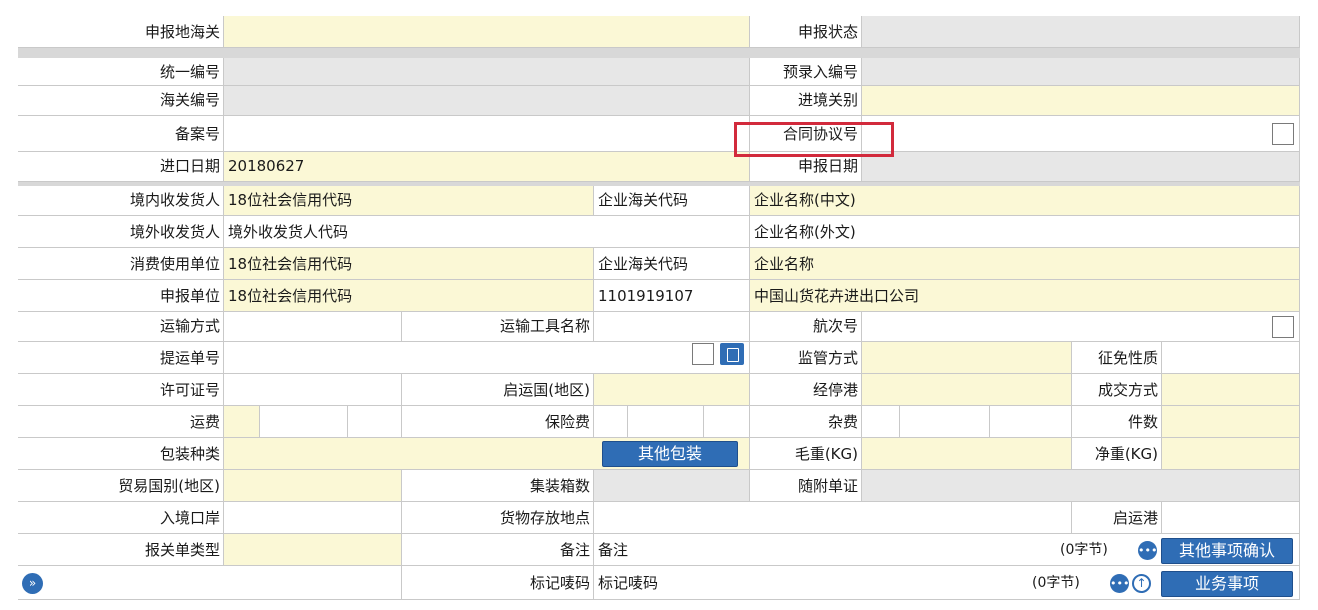 Image resolution: width=1318 pixels, height=610 pixels. Describe the element at coordinates (121, 327) in the screenshot. I see `label-transport-mode: 运输方式` at that location.